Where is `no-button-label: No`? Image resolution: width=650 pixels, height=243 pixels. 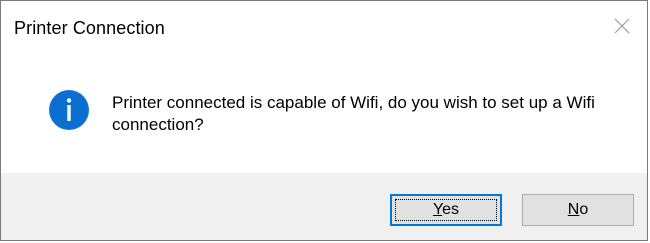 no-button-label: No is located at coordinates (578, 209).